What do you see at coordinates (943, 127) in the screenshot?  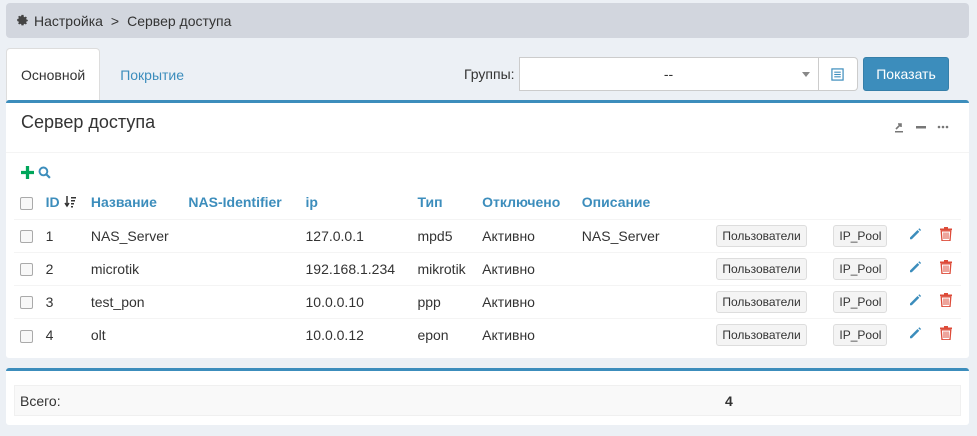 I see `more-icon` at bounding box center [943, 127].